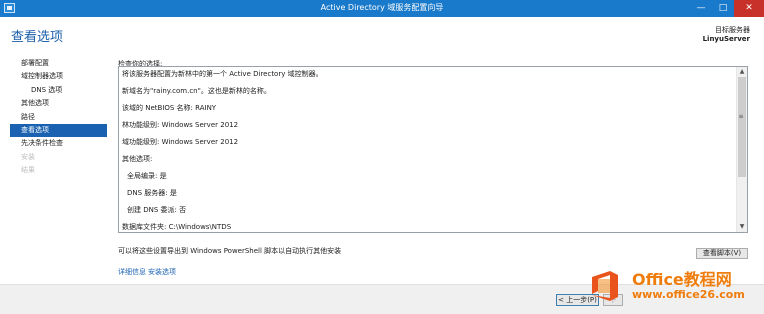  I want to click on review-line: 该域的 NetBIOS 名称: RAINY, so click(169, 108).